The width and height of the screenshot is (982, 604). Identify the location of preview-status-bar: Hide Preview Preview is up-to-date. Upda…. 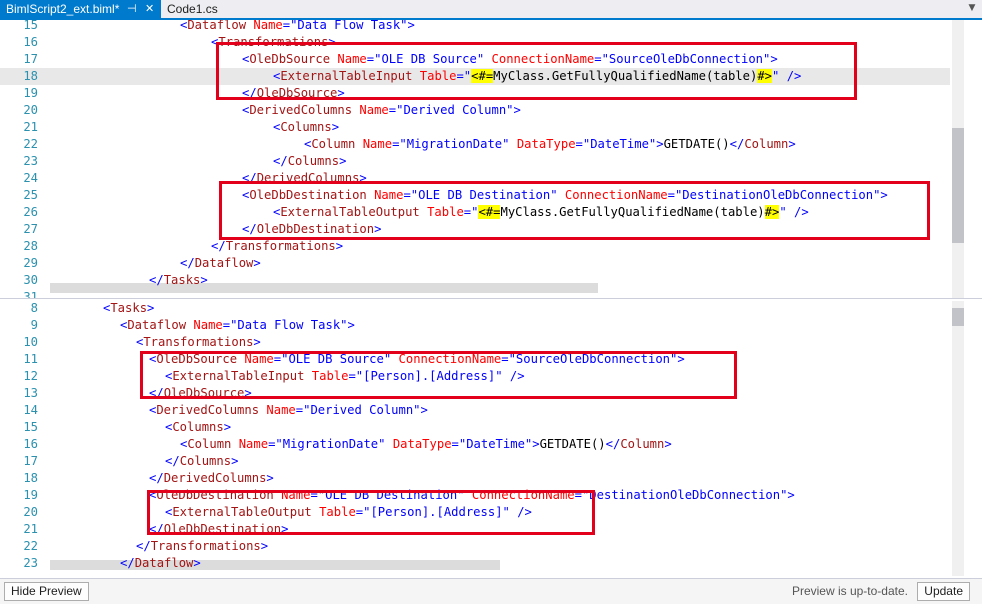
(491, 591).